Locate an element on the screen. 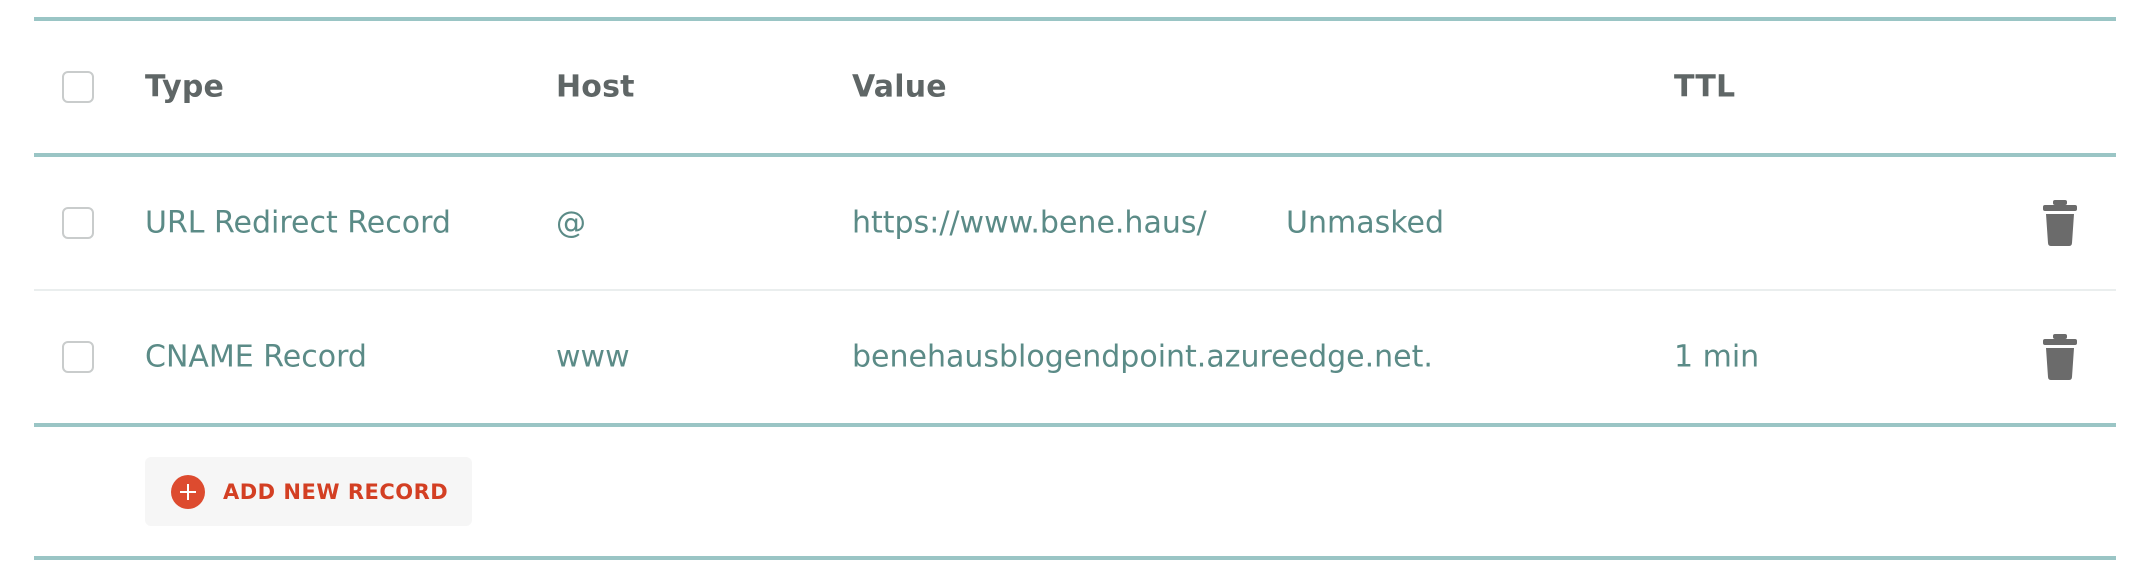 This screenshot has height=586, width=2148. record-type: CNAME Record is located at coordinates (256, 357).